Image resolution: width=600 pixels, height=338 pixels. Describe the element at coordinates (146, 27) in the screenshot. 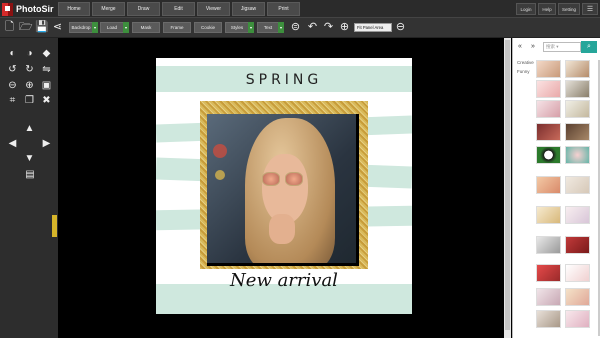

I see `mask-button: Mask` at that location.